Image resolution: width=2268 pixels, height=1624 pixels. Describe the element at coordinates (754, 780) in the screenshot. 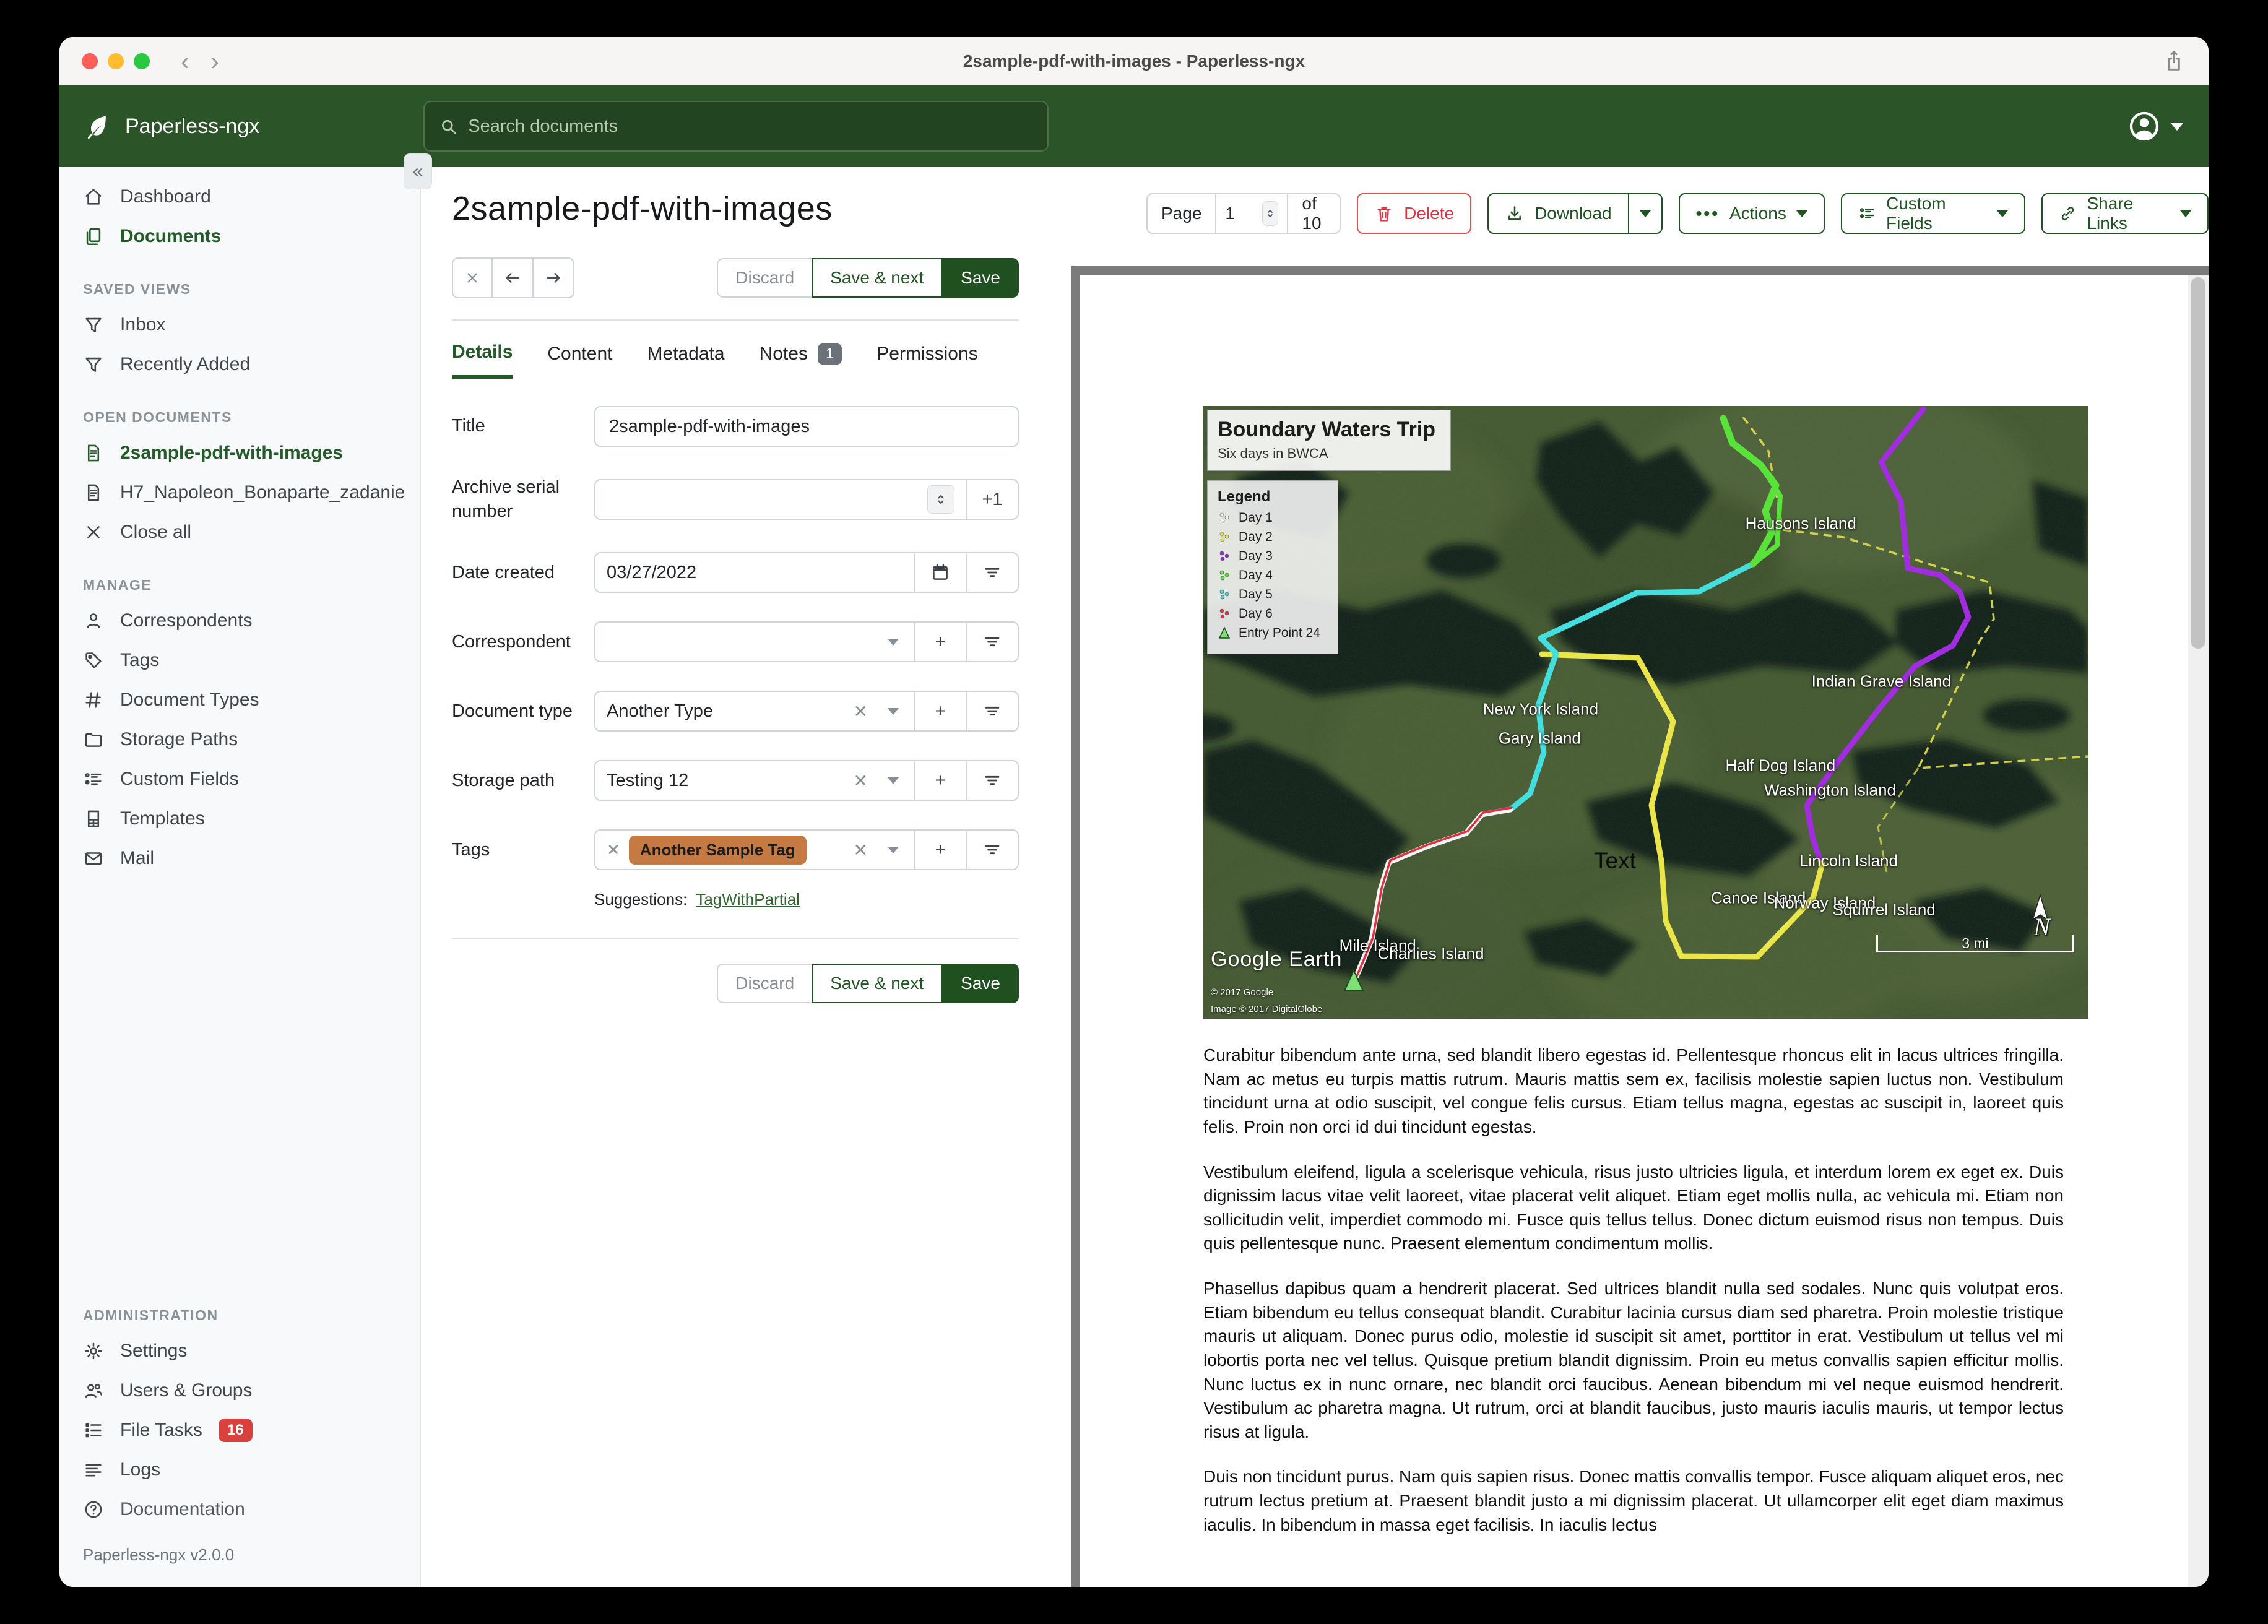

I see `storage-path-select: Testing 12 ✕` at that location.